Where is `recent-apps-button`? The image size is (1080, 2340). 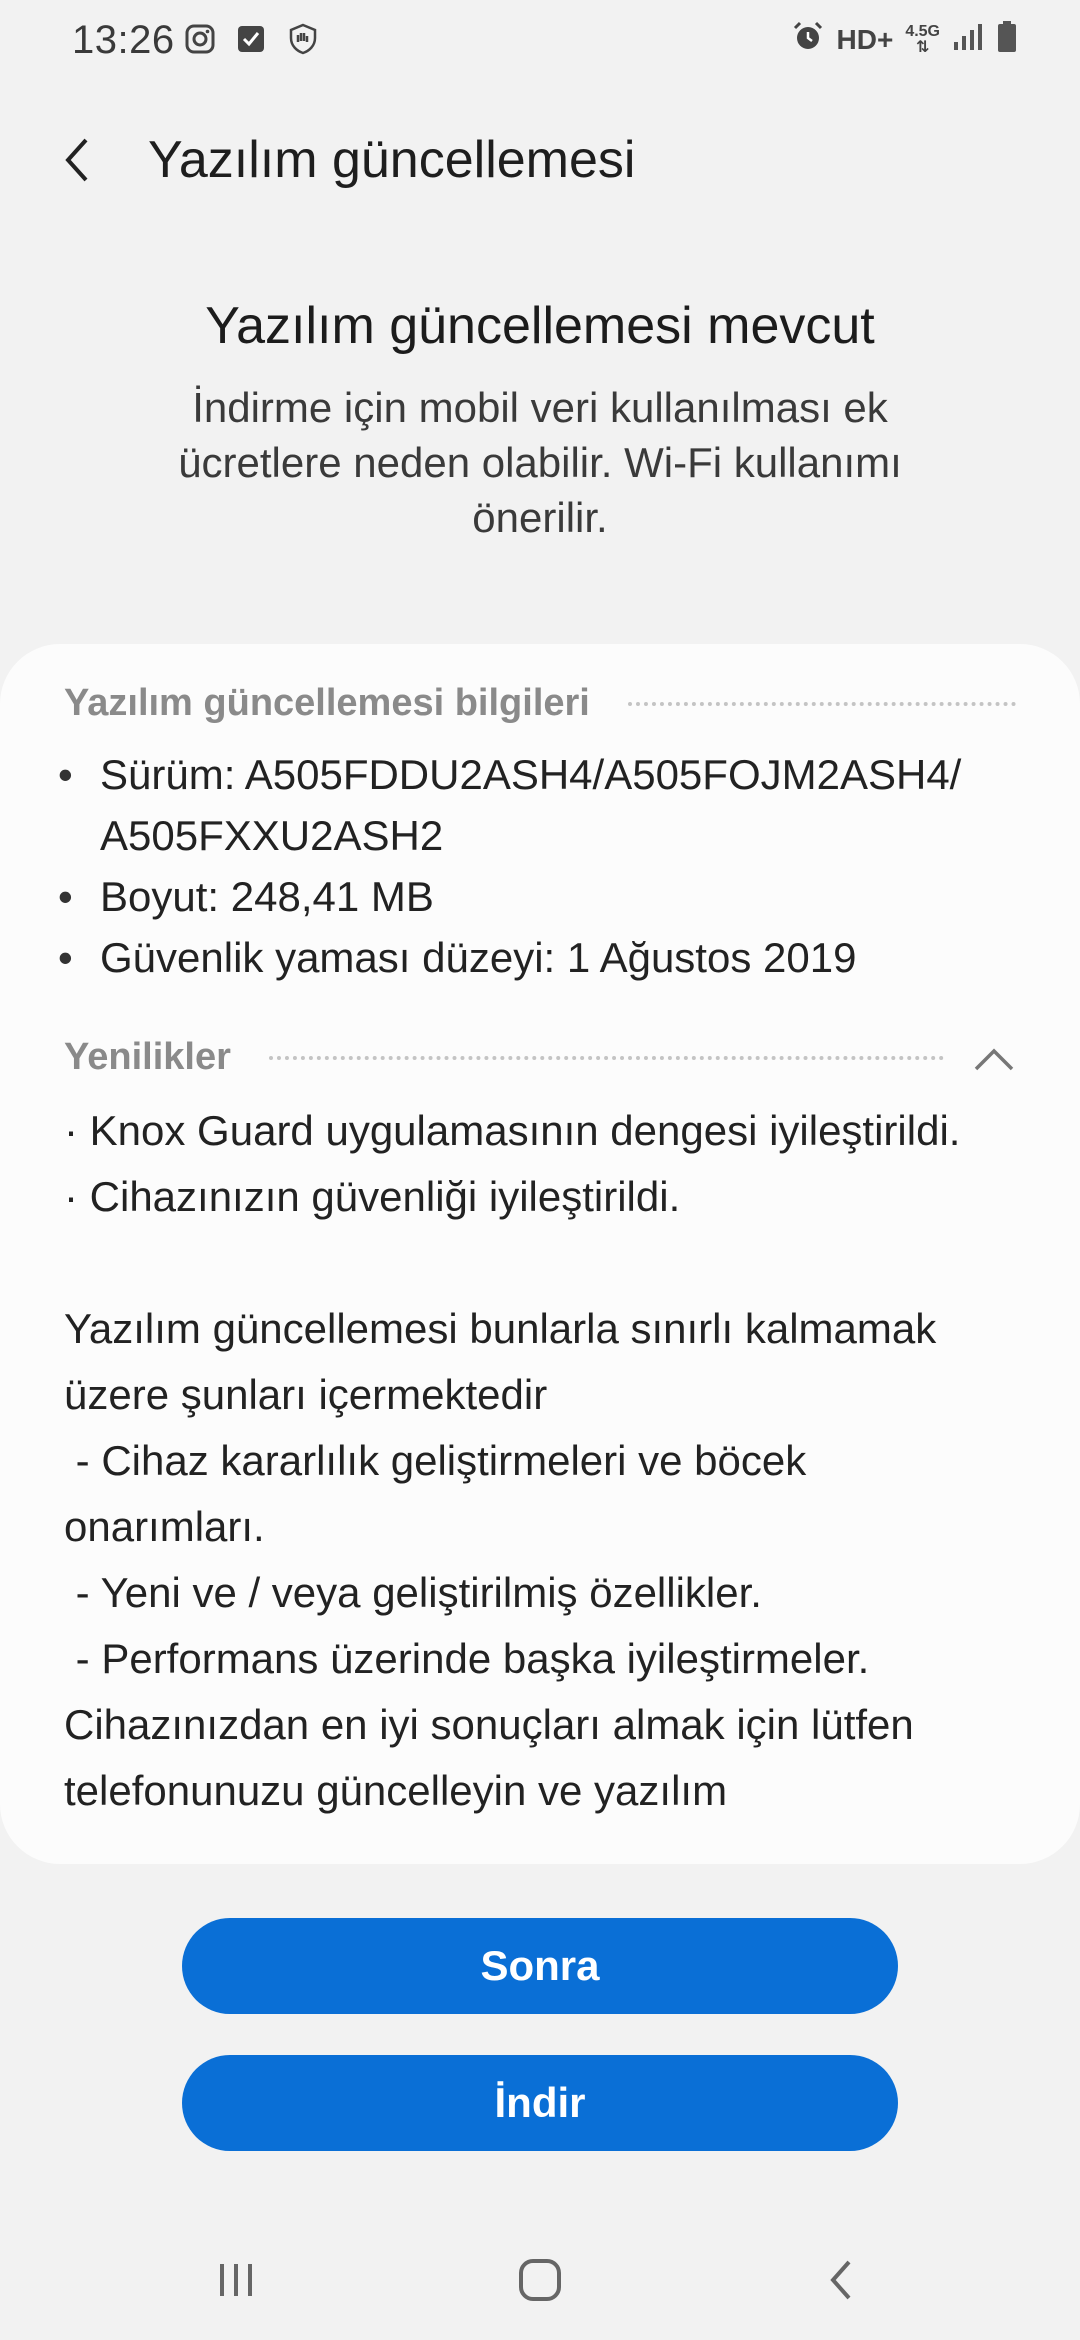 recent-apps-button is located at coordinates (236, 2280).